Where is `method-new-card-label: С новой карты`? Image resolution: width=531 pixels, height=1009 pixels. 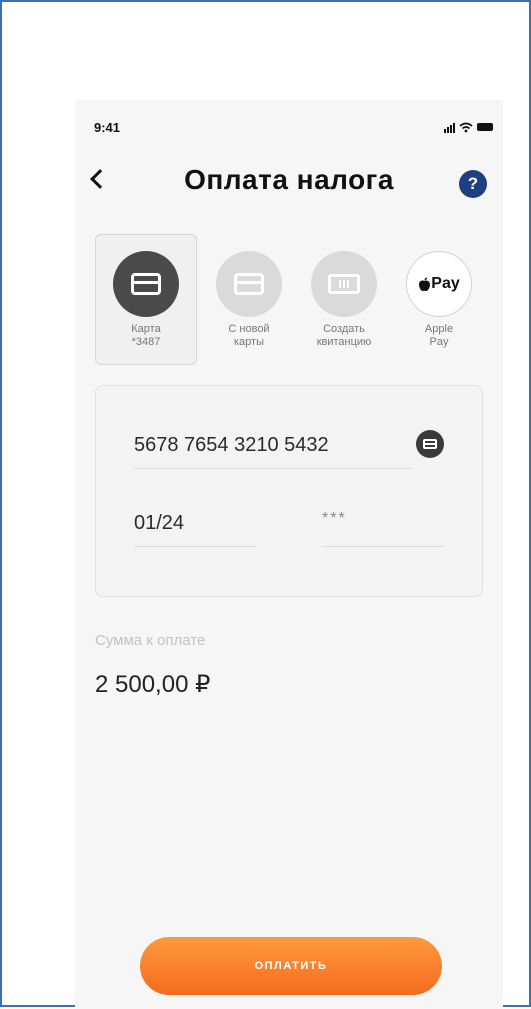 method-new-card-label: С новой карты is located at coordinates (249, 335).